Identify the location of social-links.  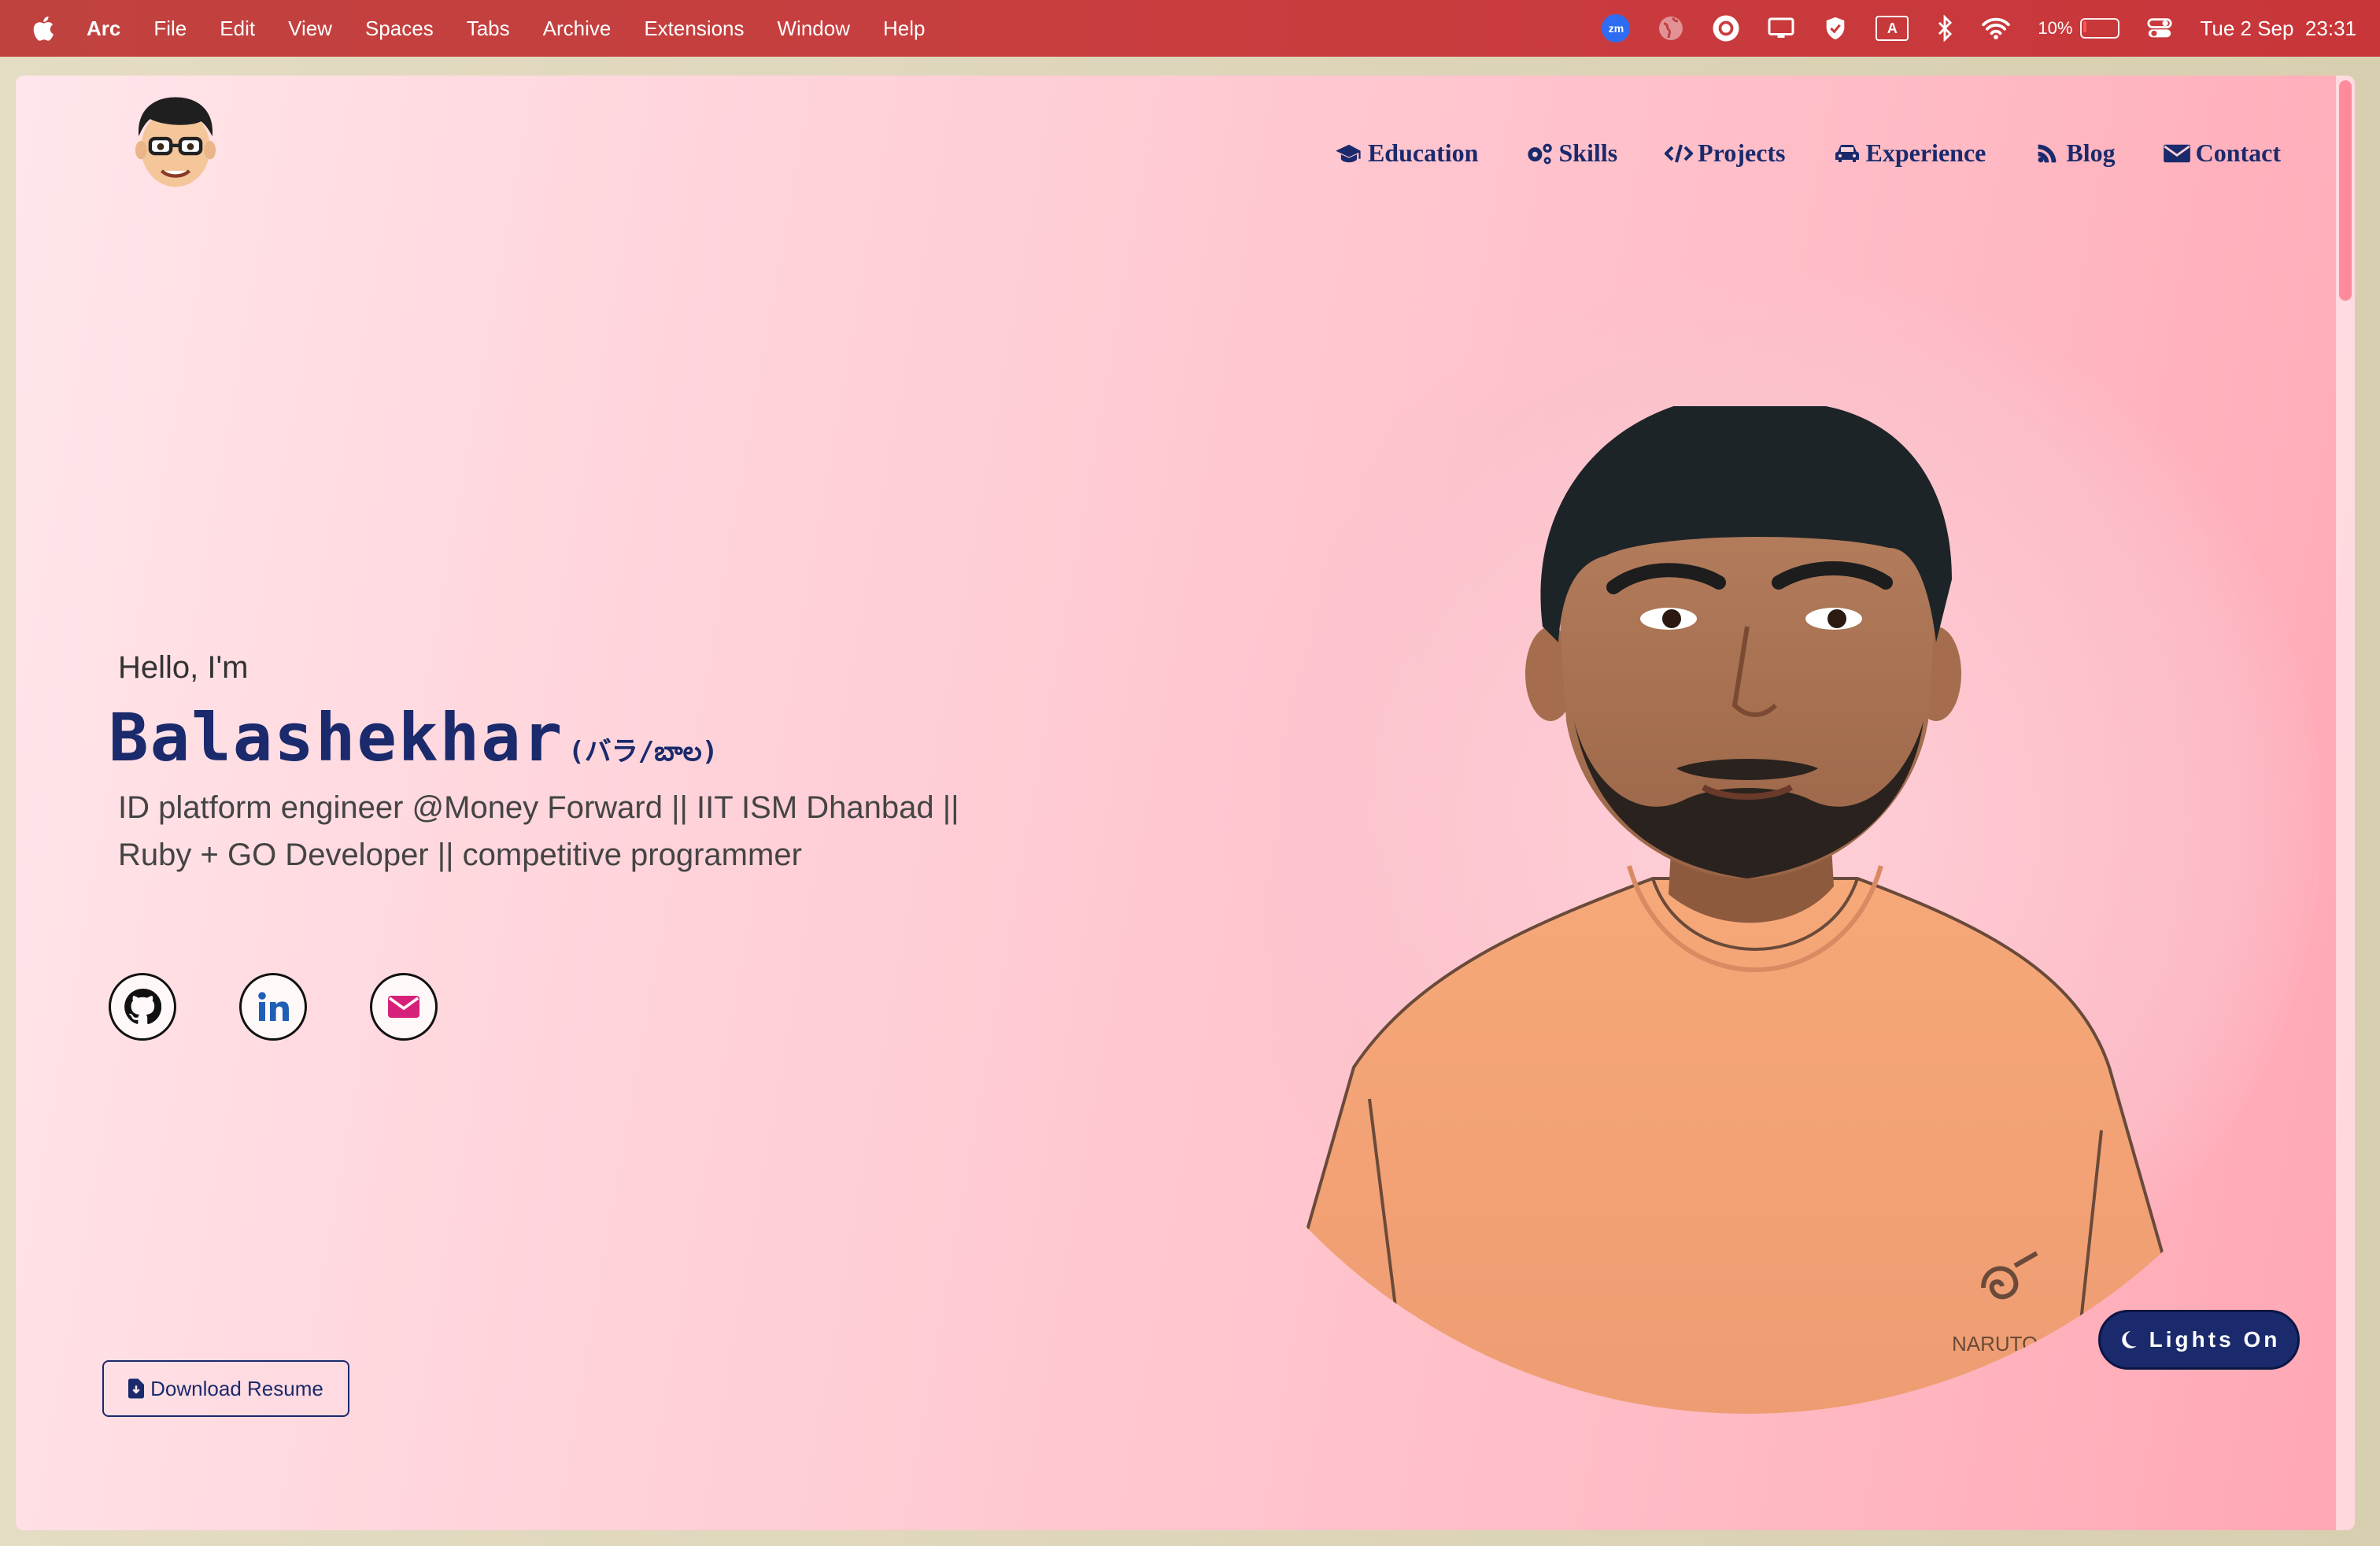
(305, 1007).